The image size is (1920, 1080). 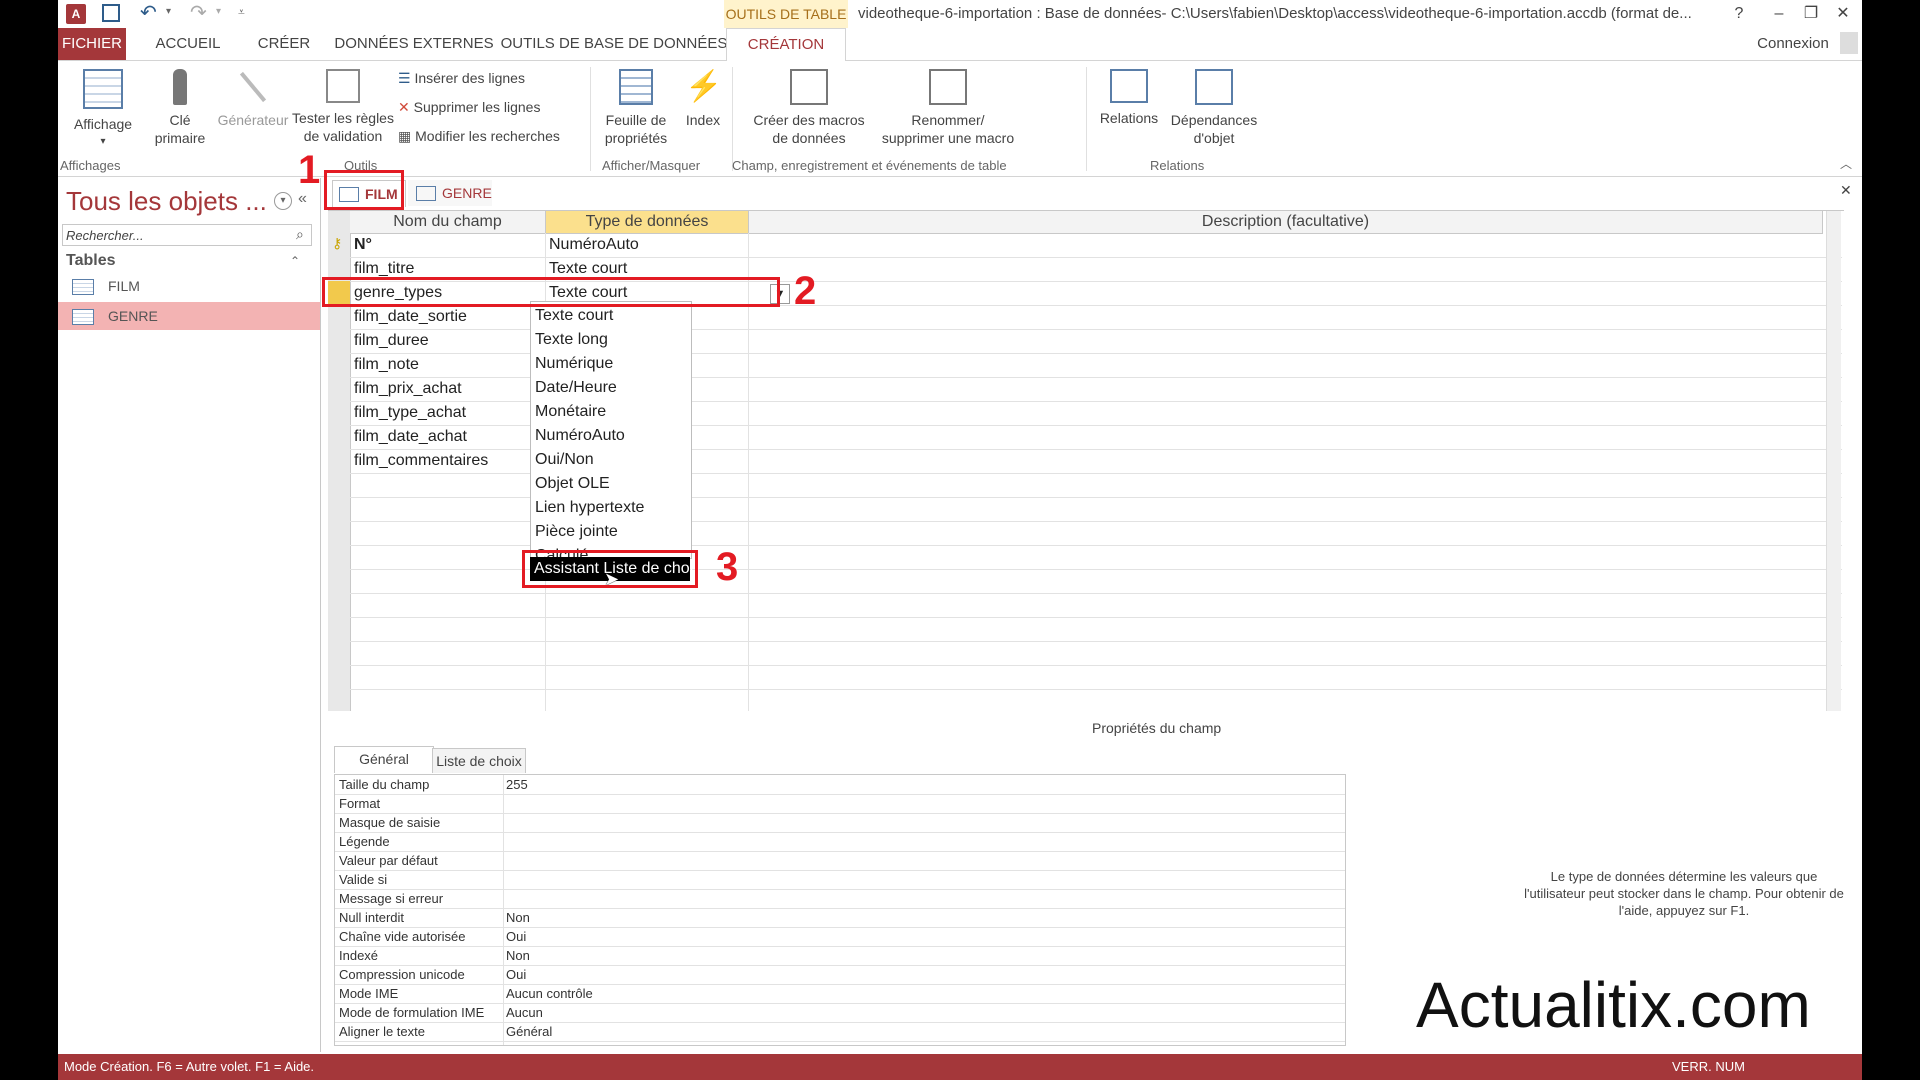 I want to click on supprimer-lignes-button: ✕ Supprimer les lignes, so click(x=469, y=107).